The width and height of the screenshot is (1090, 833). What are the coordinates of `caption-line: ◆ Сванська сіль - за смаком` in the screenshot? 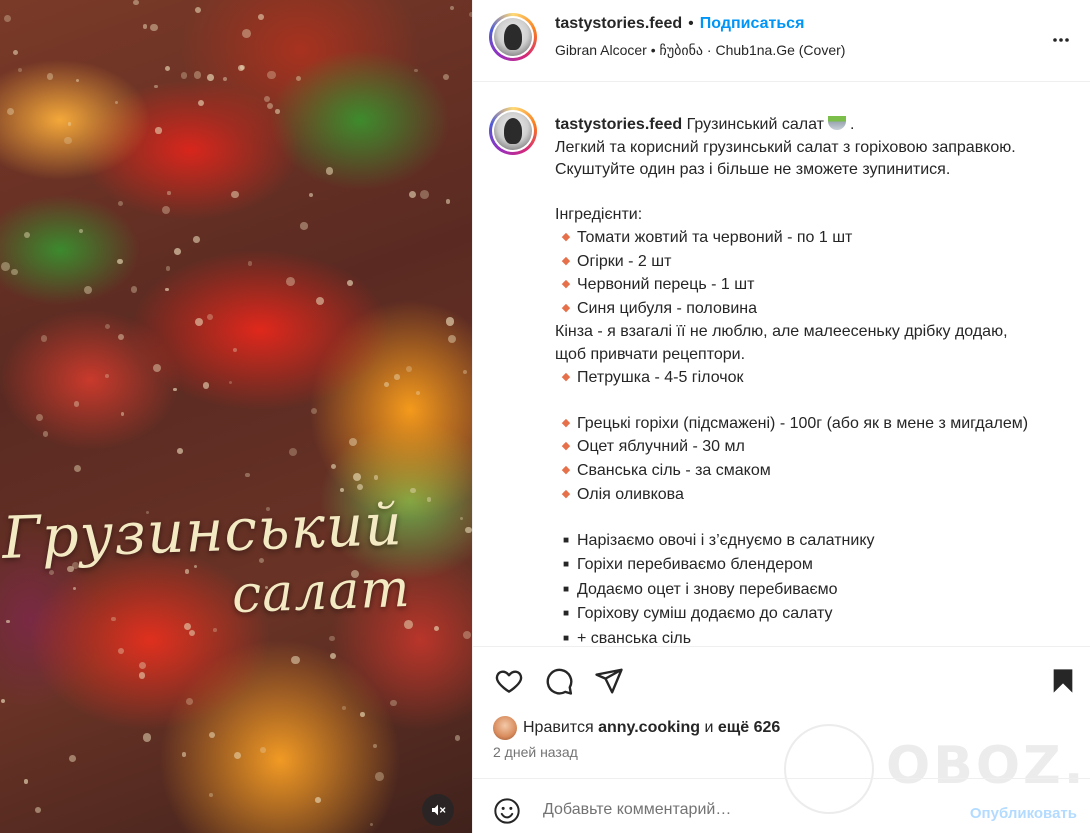 It's located at (817, 472).